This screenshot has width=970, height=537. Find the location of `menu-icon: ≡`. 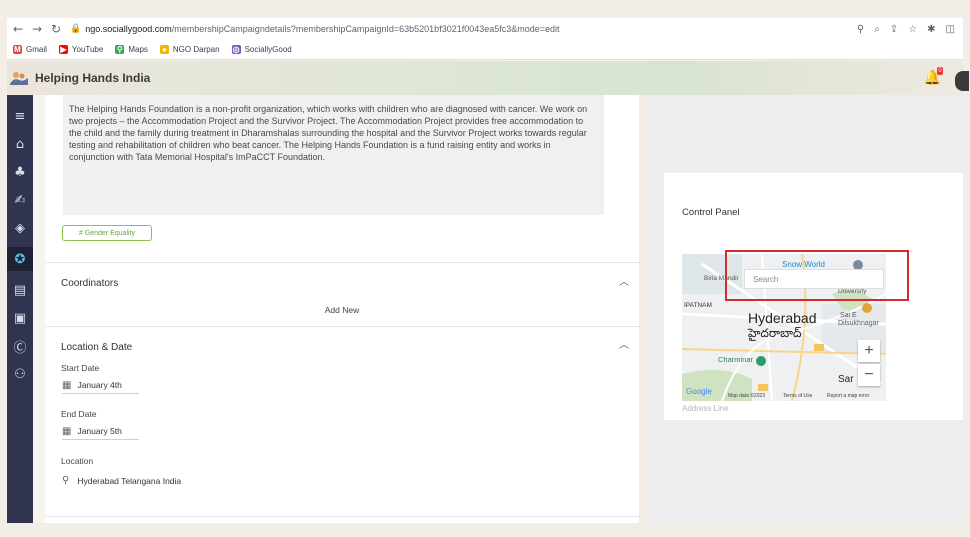

menu-icon: ≡ is located at coordinates (20, 116).